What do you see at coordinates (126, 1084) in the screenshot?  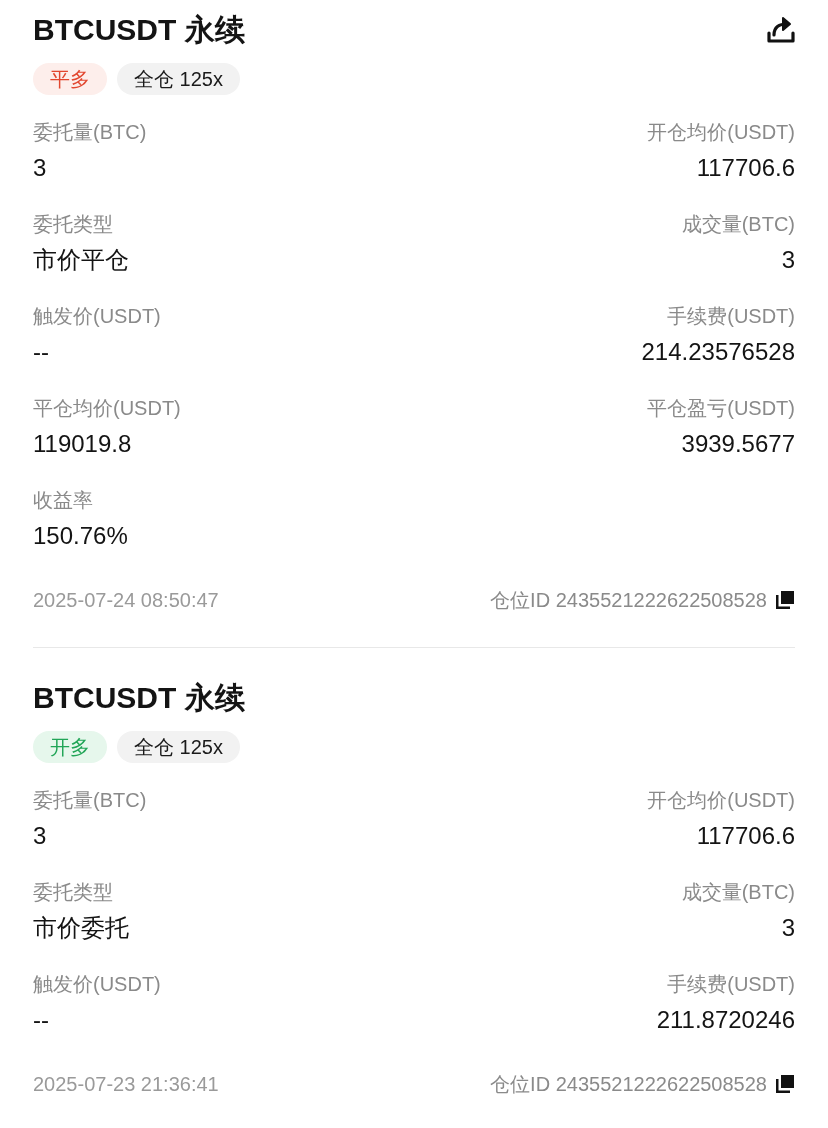 I see `order-time: 2025-07-23 21:36:41` at bounding box center [126, 1084].